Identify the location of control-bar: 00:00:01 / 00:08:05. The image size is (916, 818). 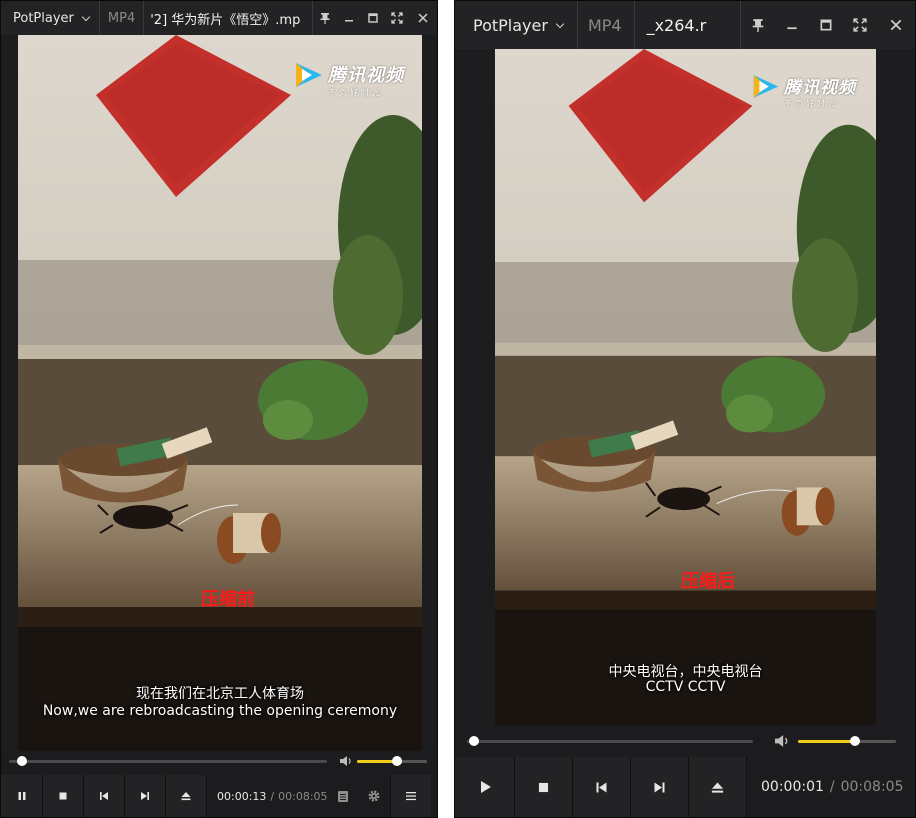
(685, 771).